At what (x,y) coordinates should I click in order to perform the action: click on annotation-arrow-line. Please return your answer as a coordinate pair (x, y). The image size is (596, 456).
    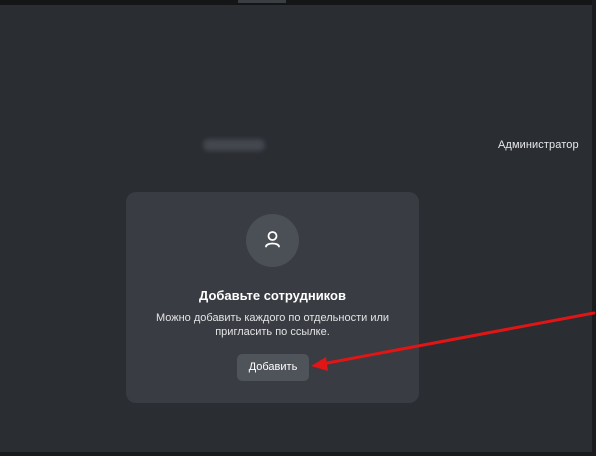
    Looking at the image, I should click on (458, 338).